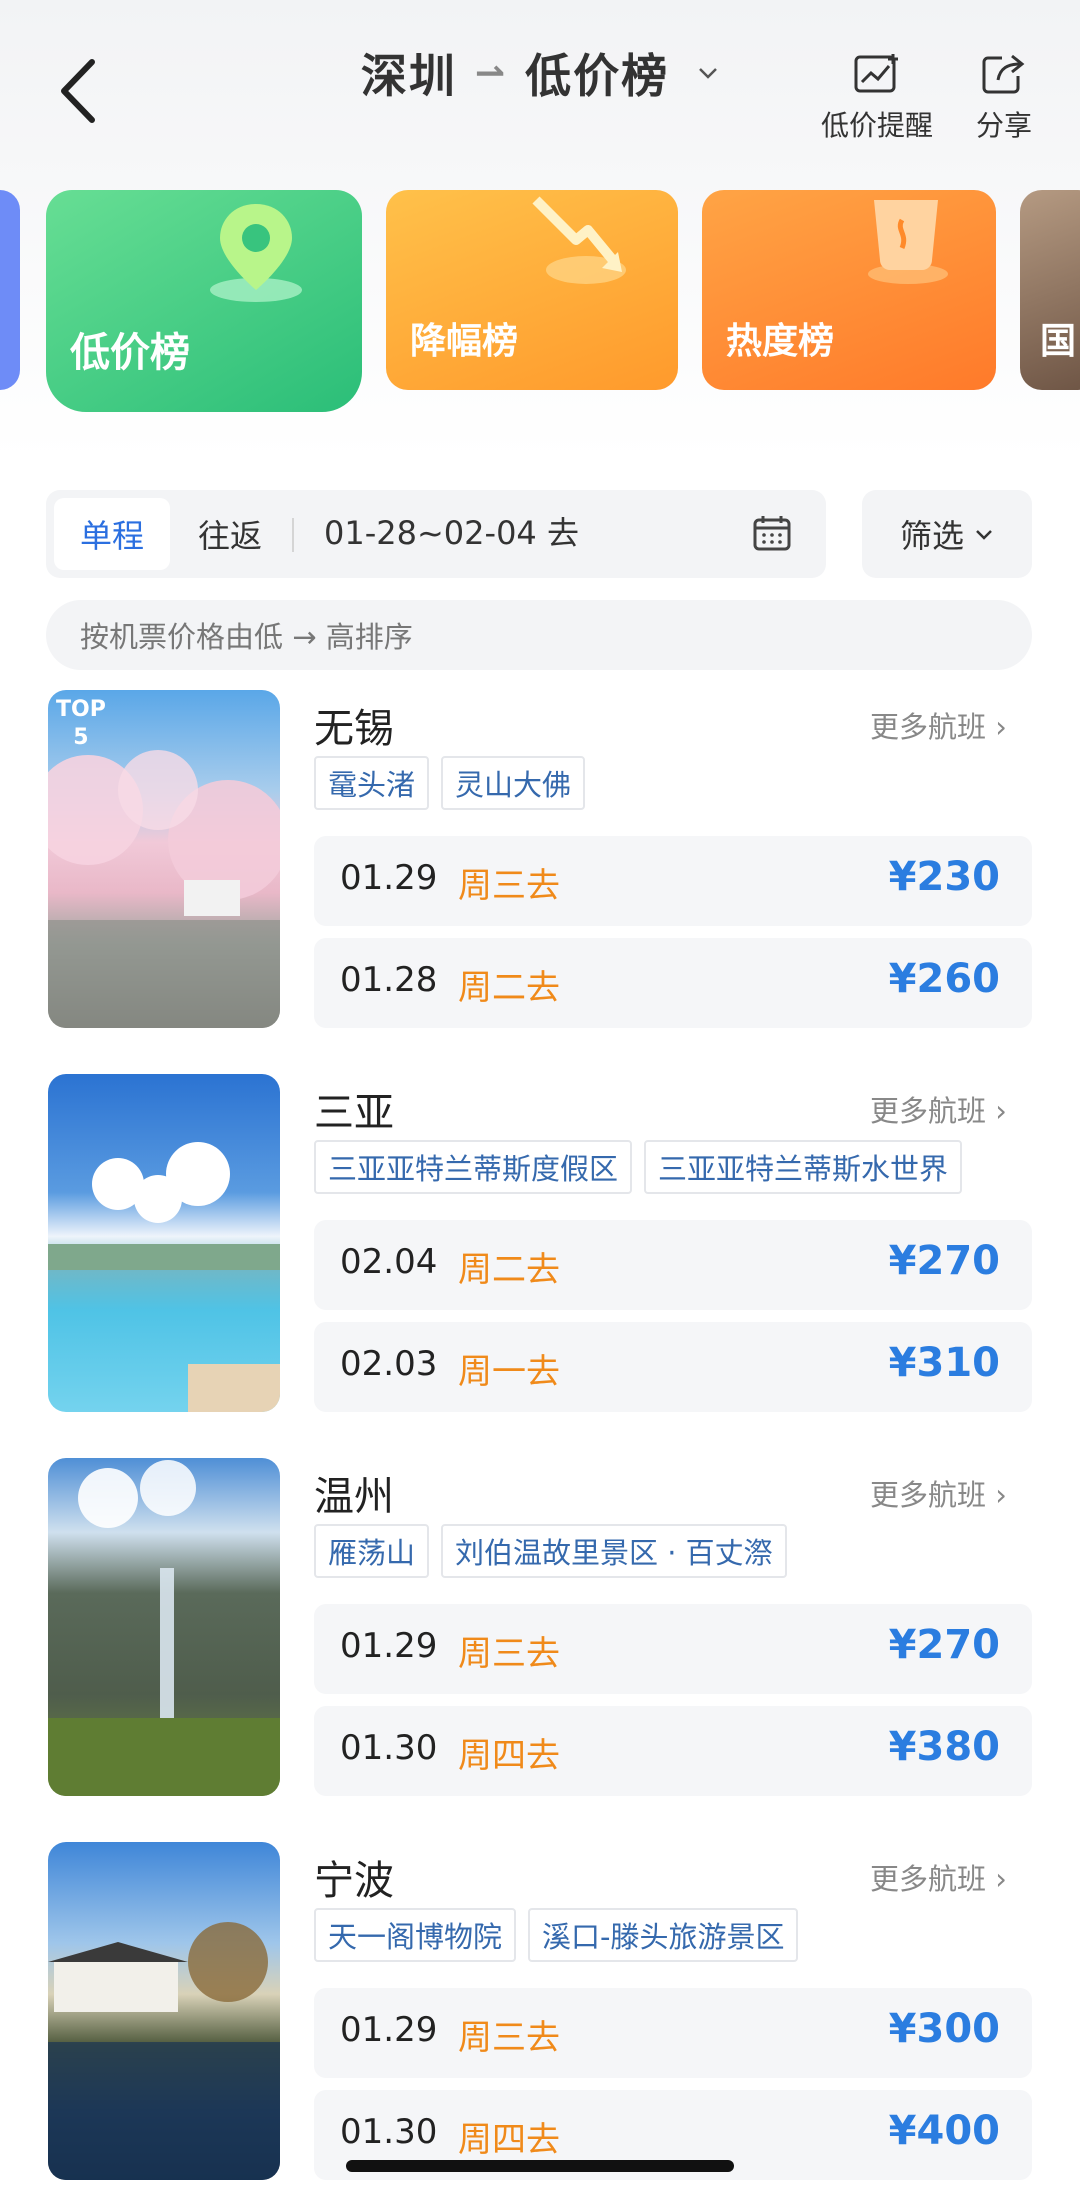  What do you see at coordinates (204, 301) in the screenshot?
I see `category-card-low-price: 低价榜` at bounding box center [204, 301].